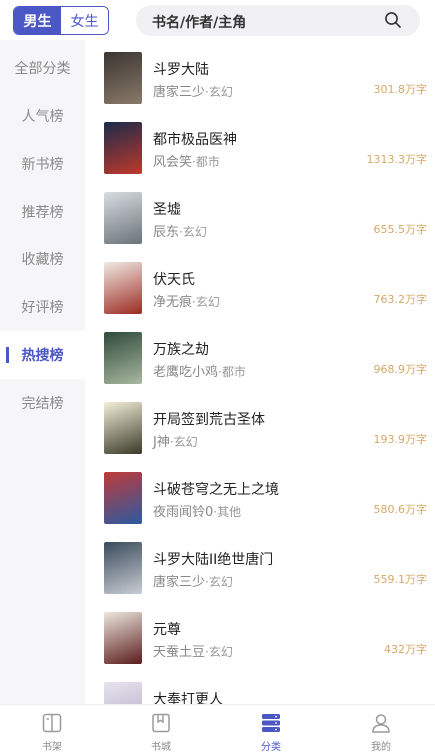 This screenshot has height=755, width=435. Describe the element at coordinates (166, 232) in the screenshot. I see `book-author: 辰东` at that location.